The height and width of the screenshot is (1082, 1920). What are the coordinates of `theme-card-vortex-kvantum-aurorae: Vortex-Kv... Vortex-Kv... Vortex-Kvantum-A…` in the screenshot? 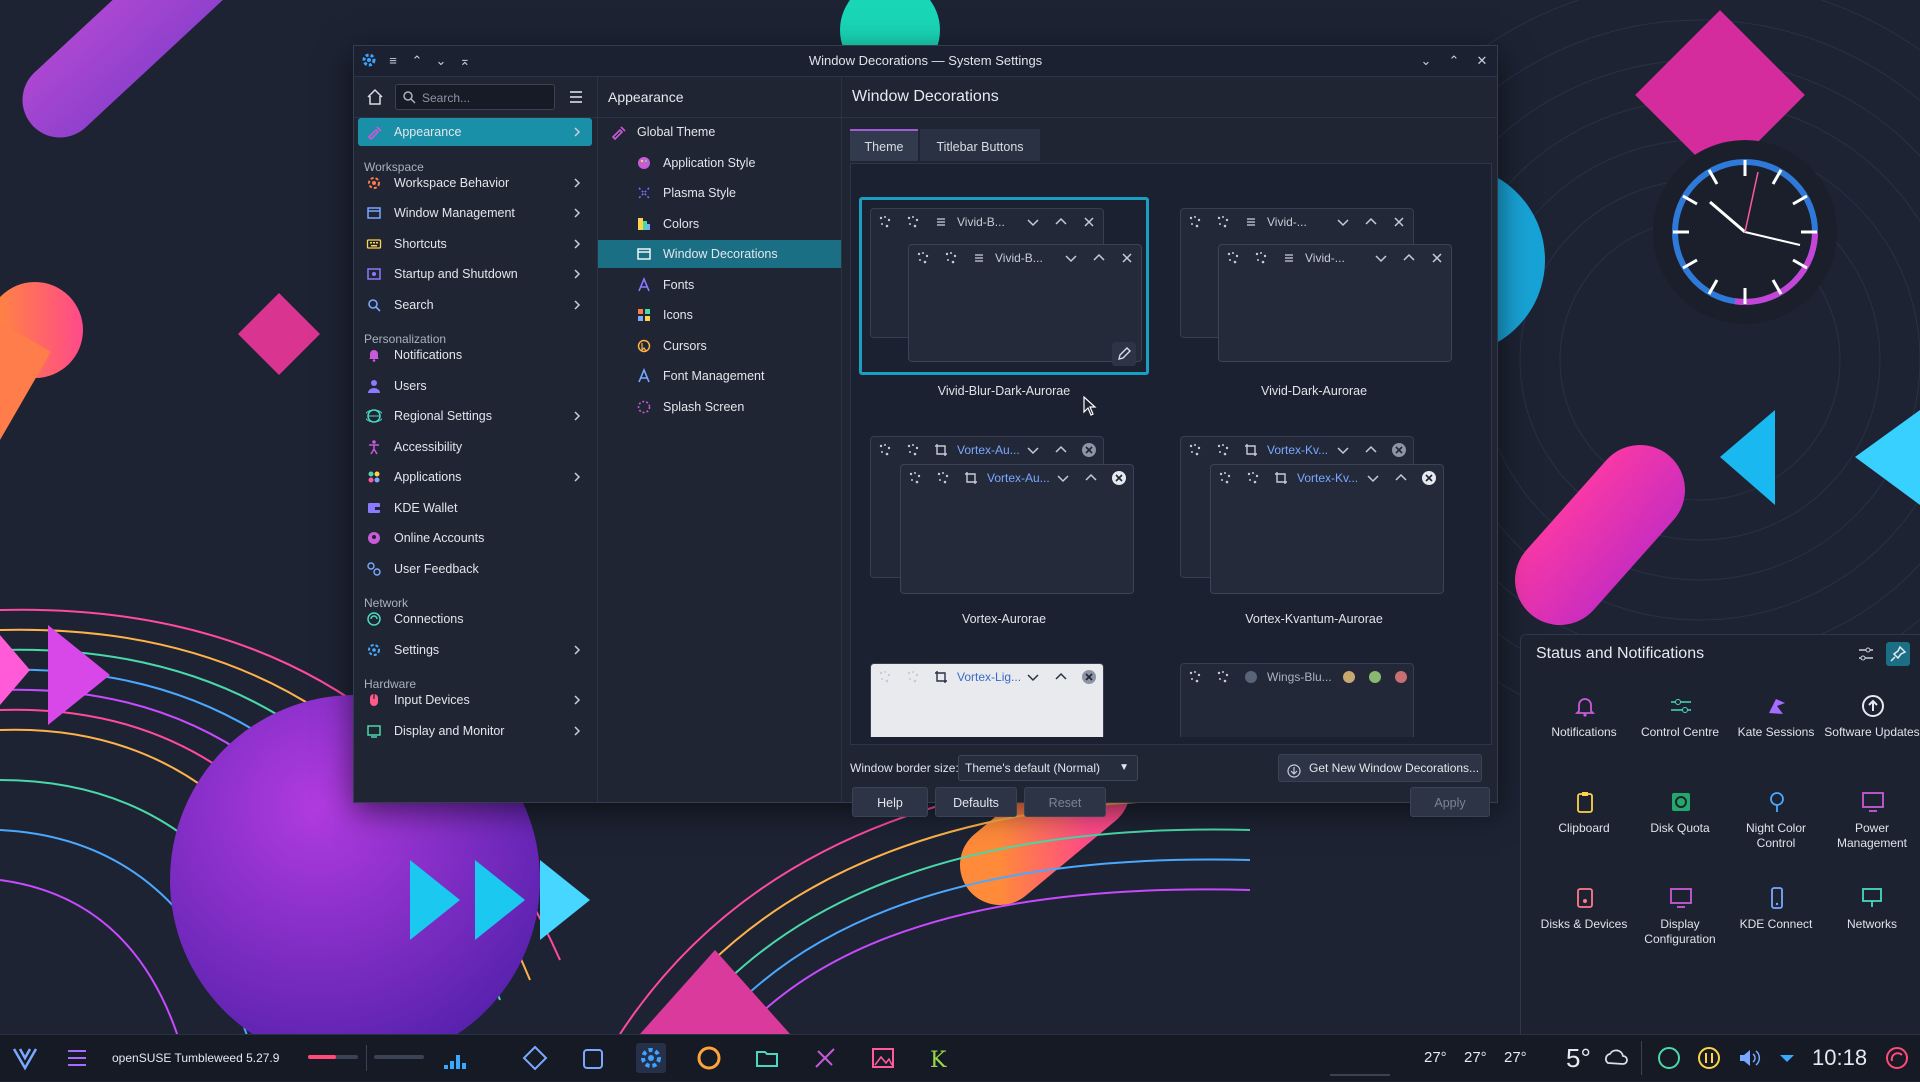 It's located at (1314, 525).